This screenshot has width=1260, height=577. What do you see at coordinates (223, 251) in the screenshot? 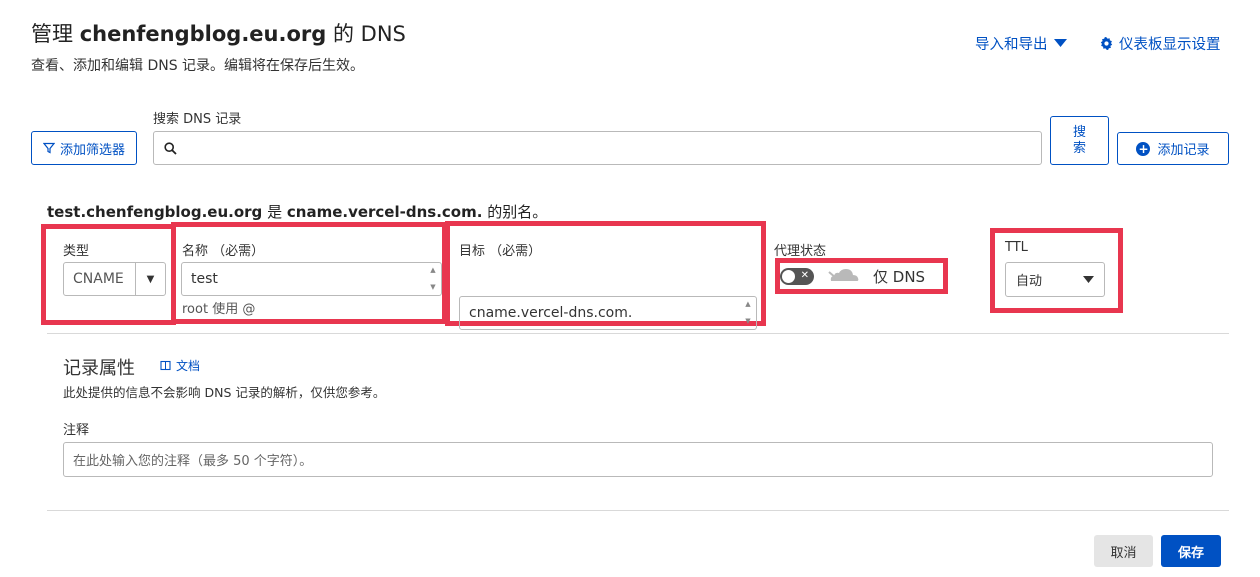
I see `name-label: 名称 （必需）` at bounding box center [223, 251].